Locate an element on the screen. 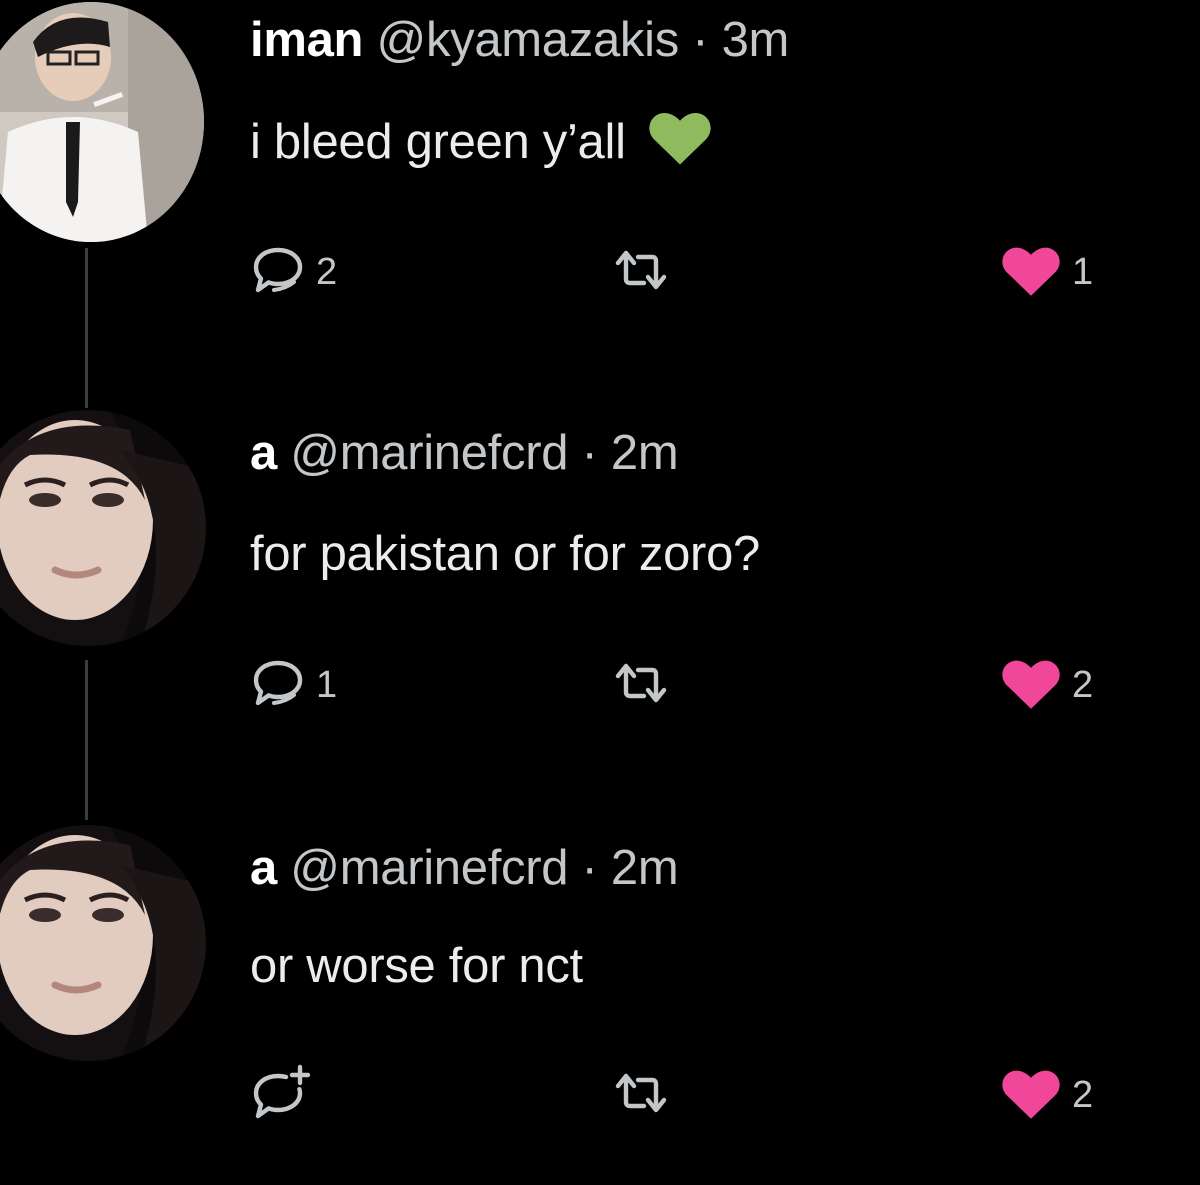  green-heart-icon is located at coordinates (680, 144).